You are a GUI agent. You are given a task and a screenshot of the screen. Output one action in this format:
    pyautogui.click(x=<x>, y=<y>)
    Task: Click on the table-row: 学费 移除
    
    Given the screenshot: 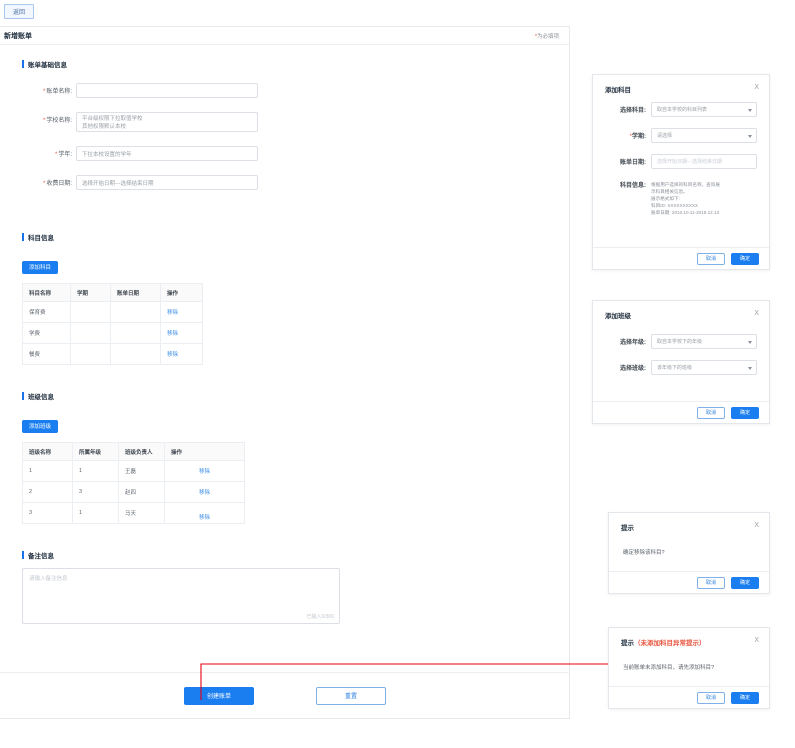 What is the action you would take?
    pyautogui.click(x=112, y=333)
    